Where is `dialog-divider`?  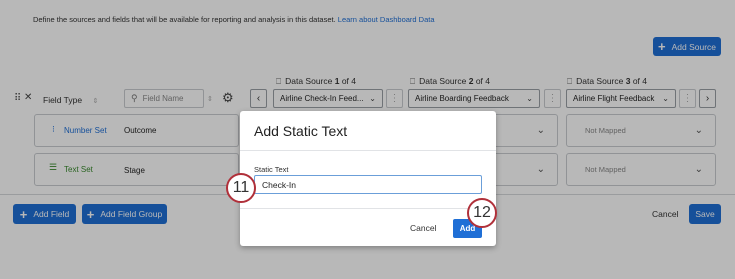 dialog-divider is located at coordinates (368, 150).